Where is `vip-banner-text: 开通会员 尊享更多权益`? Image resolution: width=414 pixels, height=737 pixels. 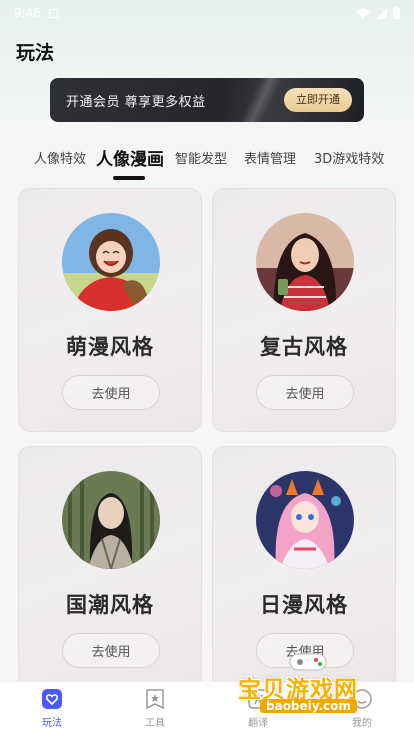
vip-banner-text: 开通会员 尊享更多权益 is located at coordinates (136, 102).